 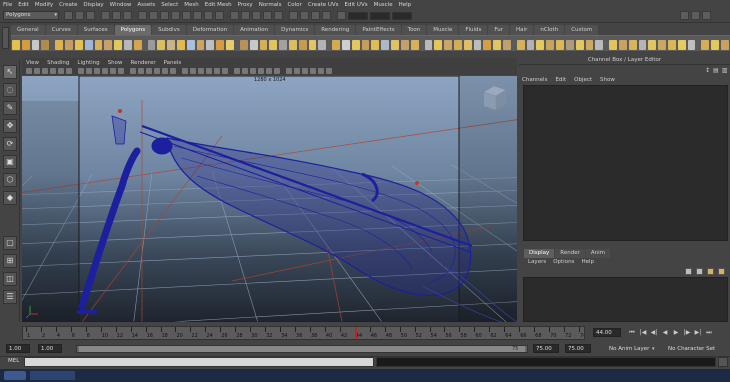 I want to click on mel-label: MEL, so click(x=13, y=361).